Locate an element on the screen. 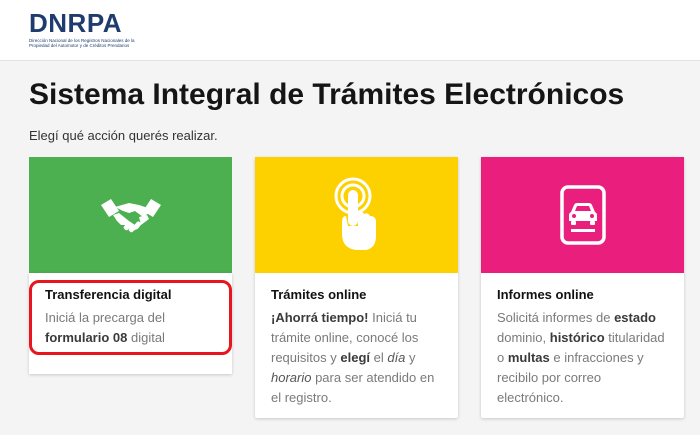 Image resolution: width=700 pixels, height=435 pixels. card-header-green is located at coordinates (130, 215).